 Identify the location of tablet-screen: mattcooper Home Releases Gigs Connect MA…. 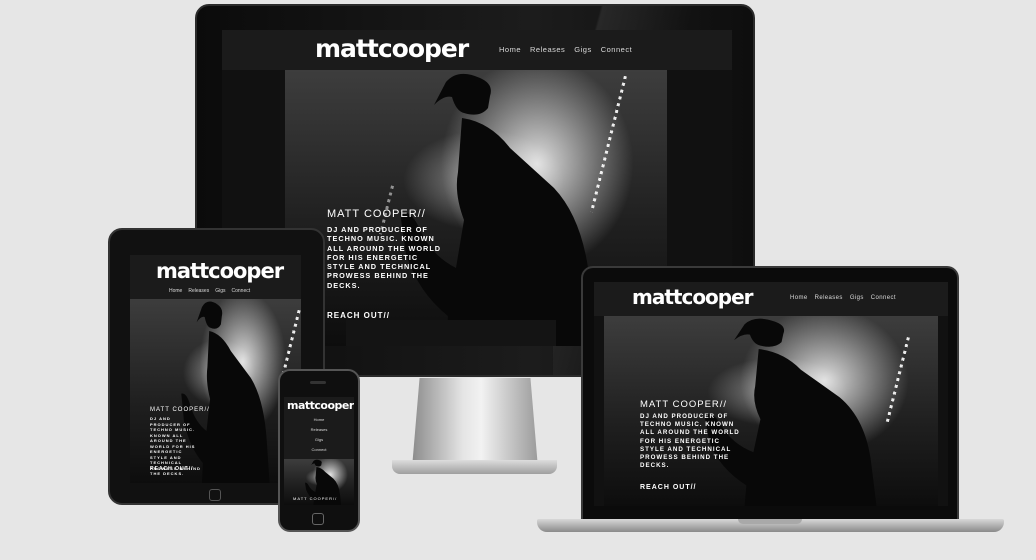
(215, 369).